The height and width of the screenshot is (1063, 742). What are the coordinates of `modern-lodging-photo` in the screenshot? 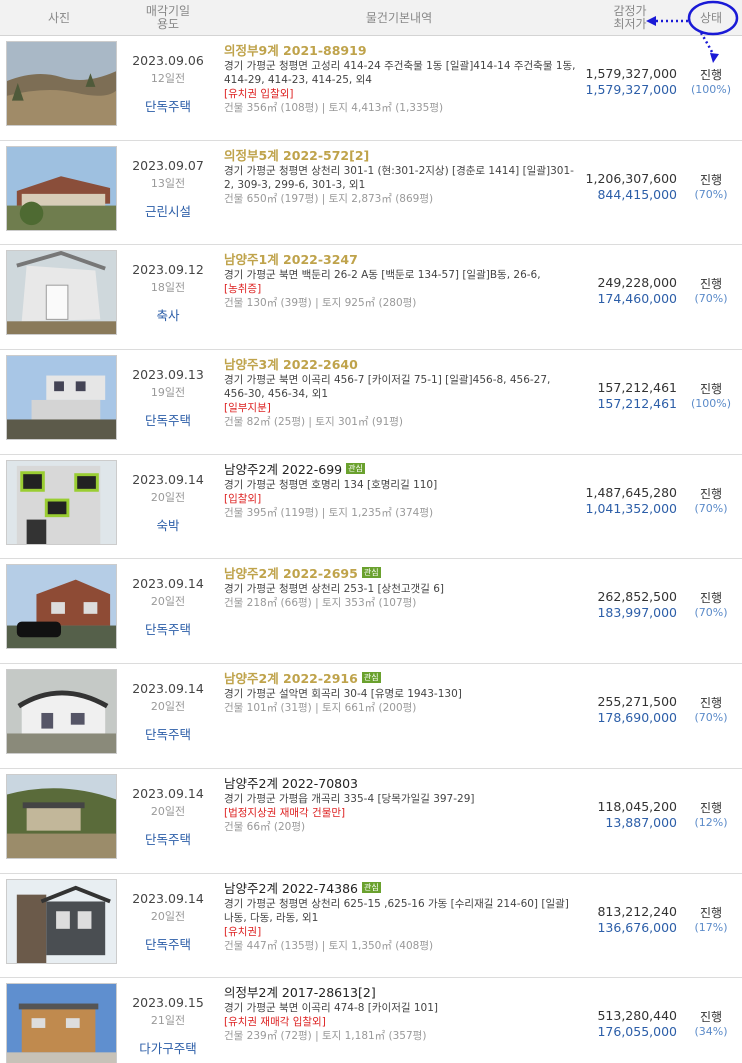 It's located at (61, 502).